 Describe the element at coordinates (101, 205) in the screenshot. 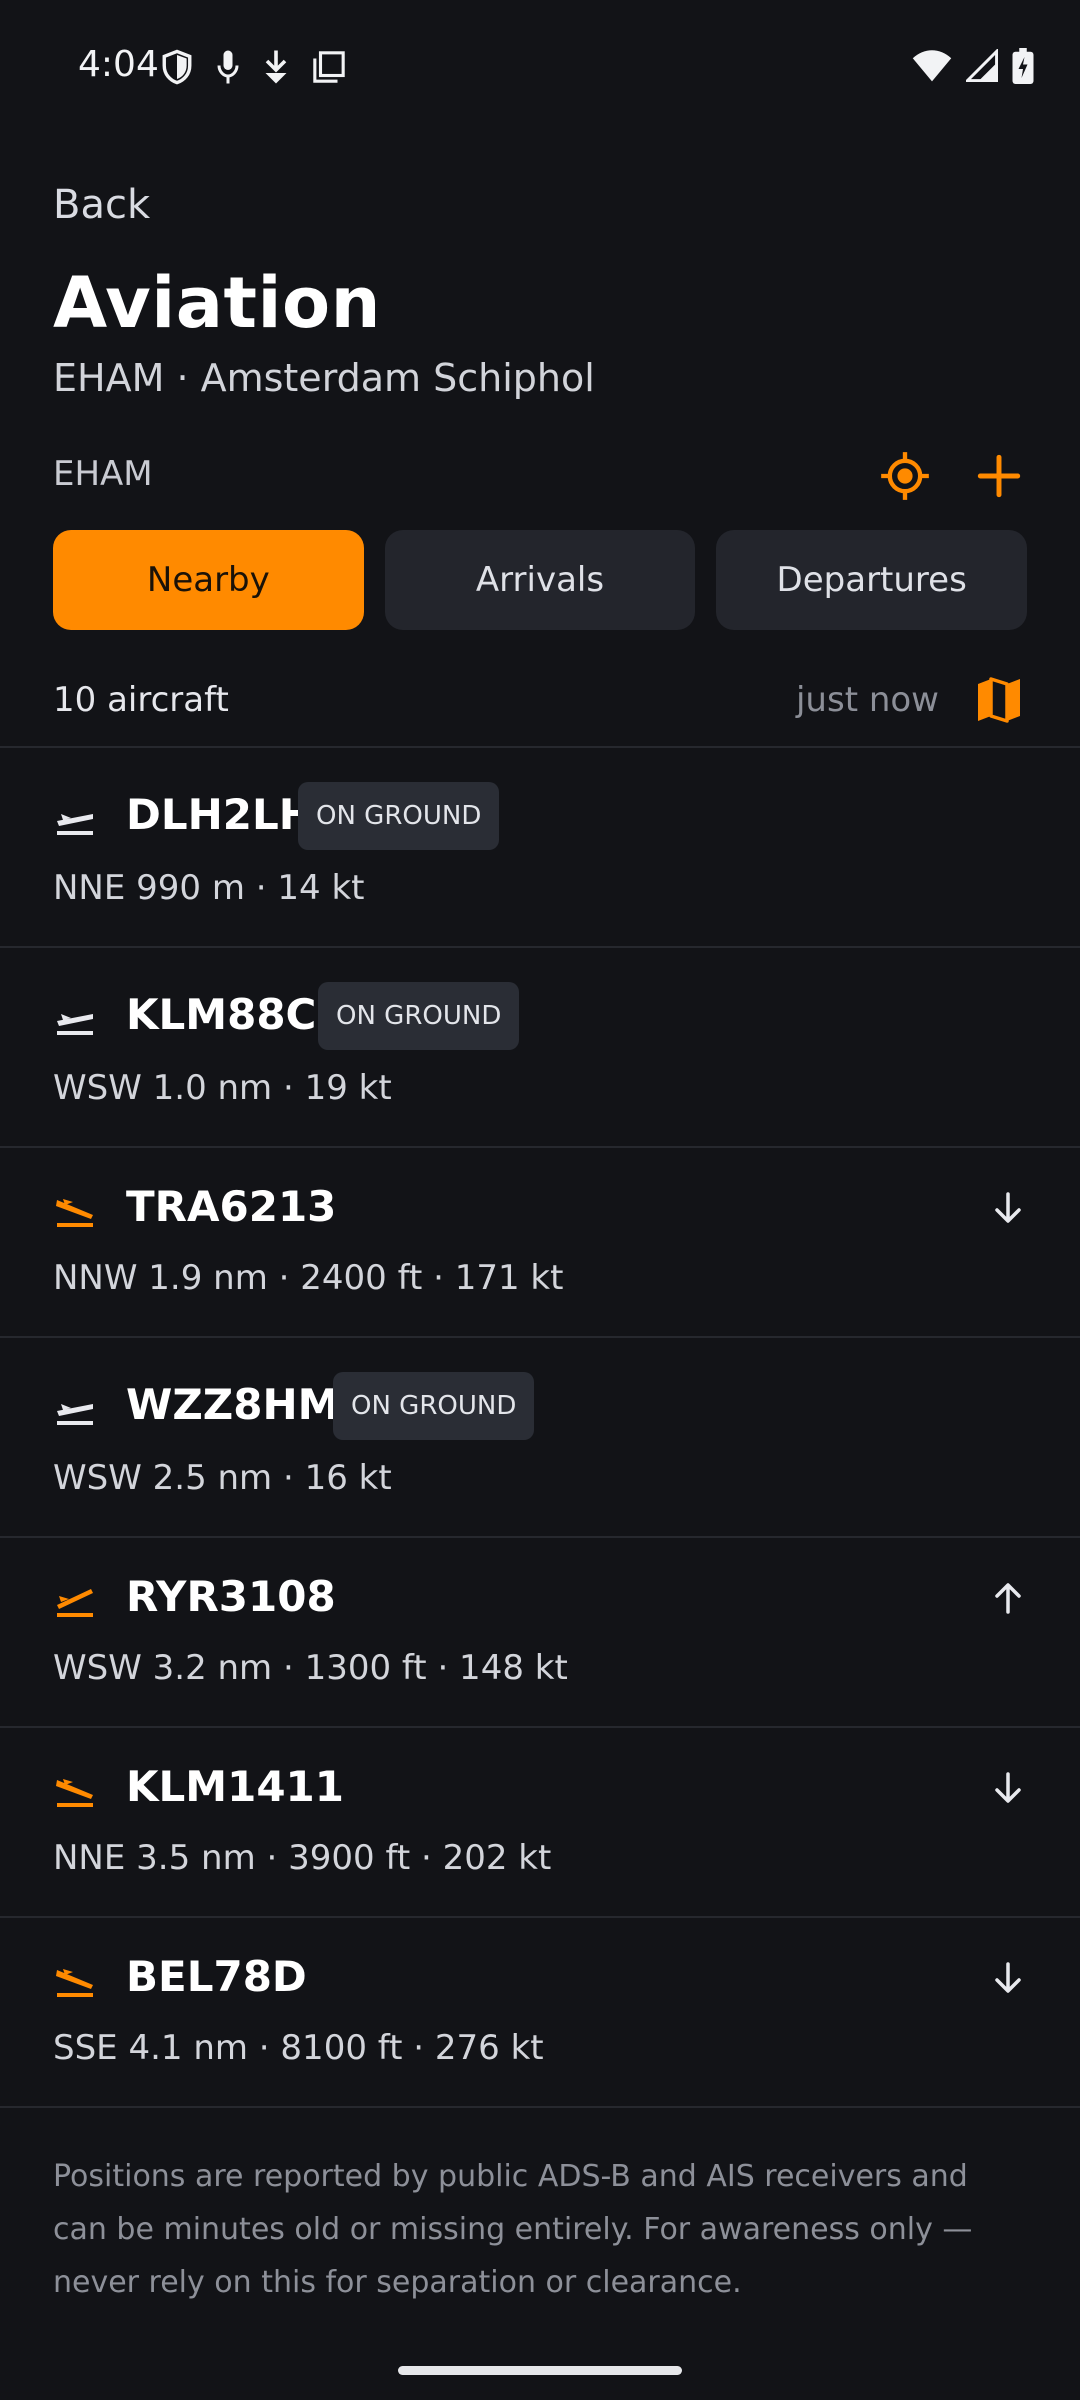

I see `back-button: Back` at that location.